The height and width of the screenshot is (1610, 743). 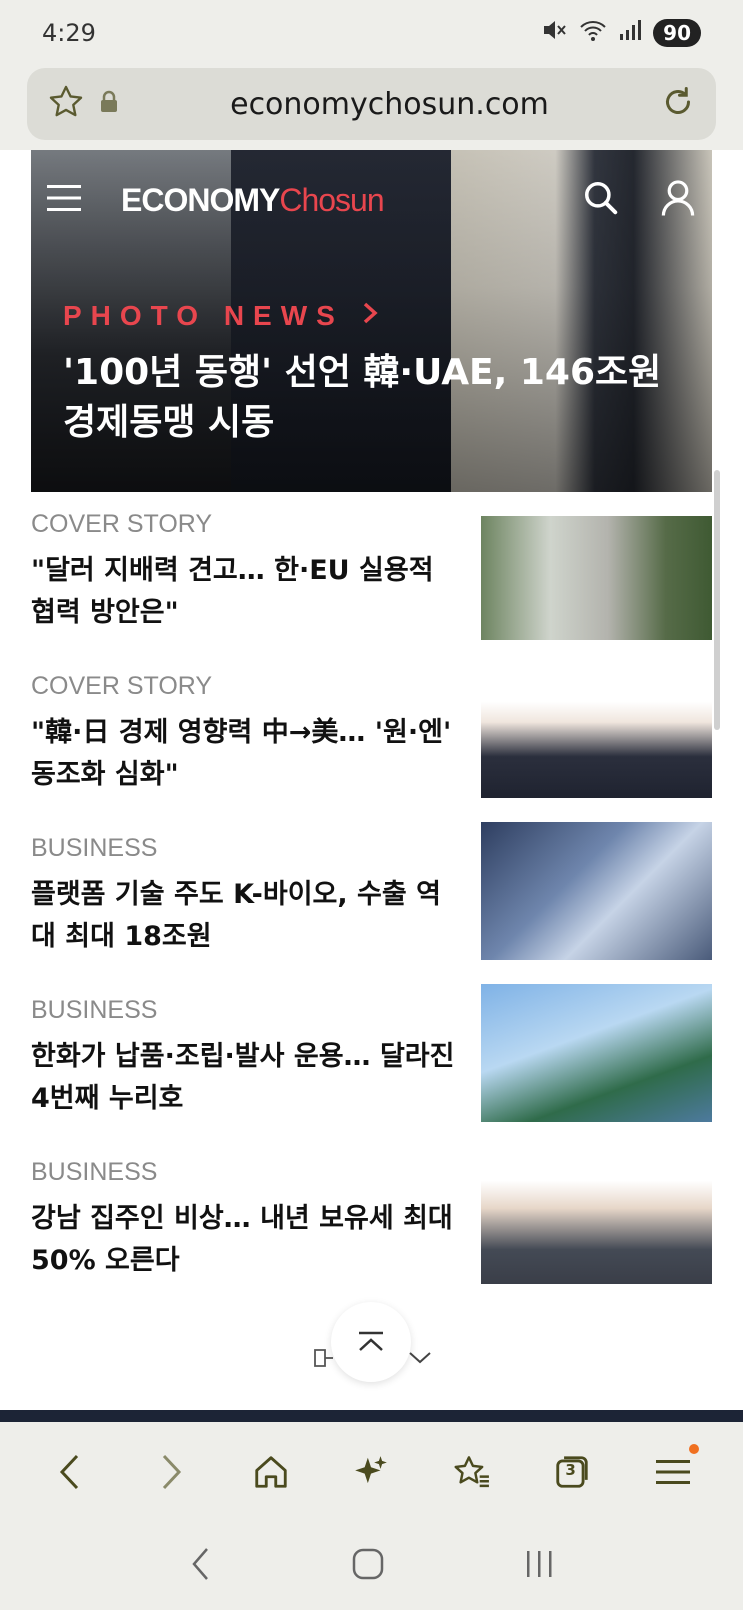 I want to click on browser-toolbar: 3, so click(x=371, y=1472).